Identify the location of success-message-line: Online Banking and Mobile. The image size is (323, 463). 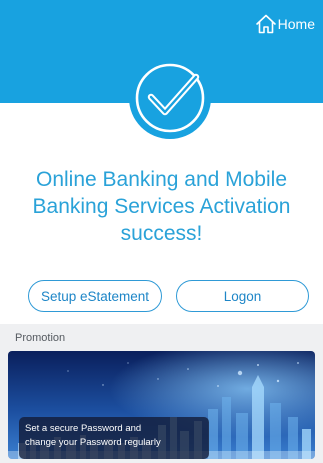
(161, 179).